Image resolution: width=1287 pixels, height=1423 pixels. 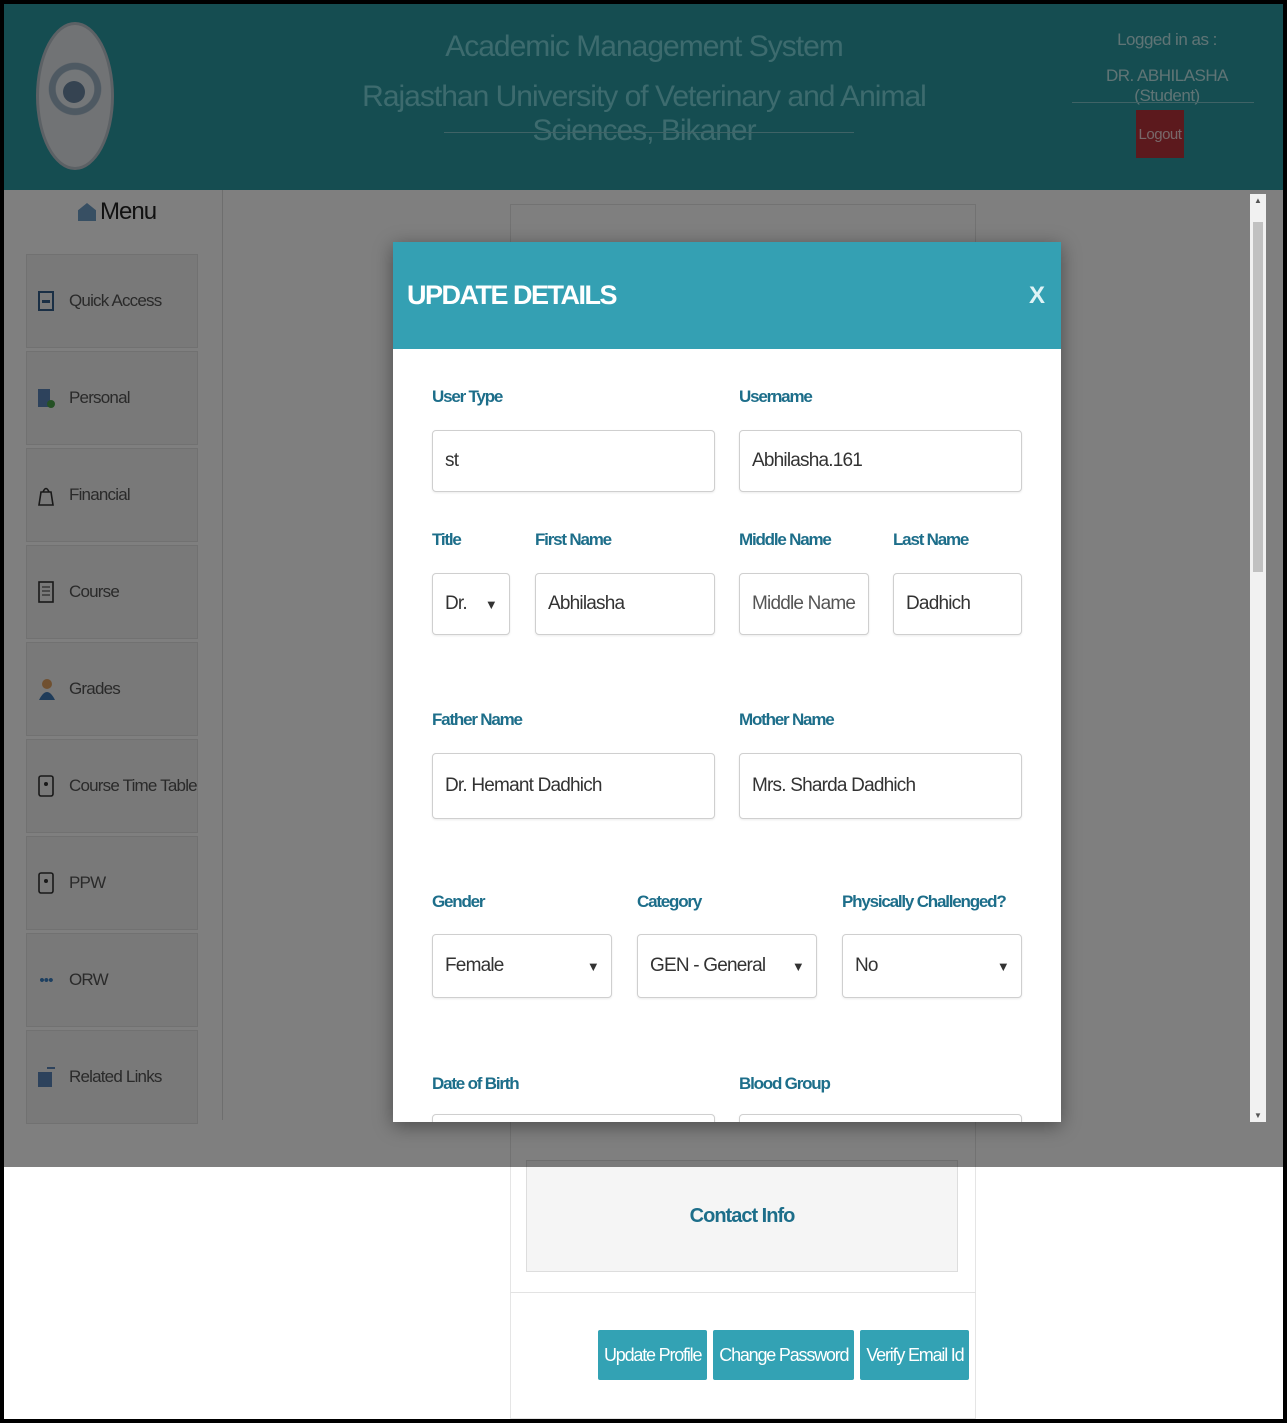 I want to click on dob-label: Date of Birth, so click(x=476, y=1083).